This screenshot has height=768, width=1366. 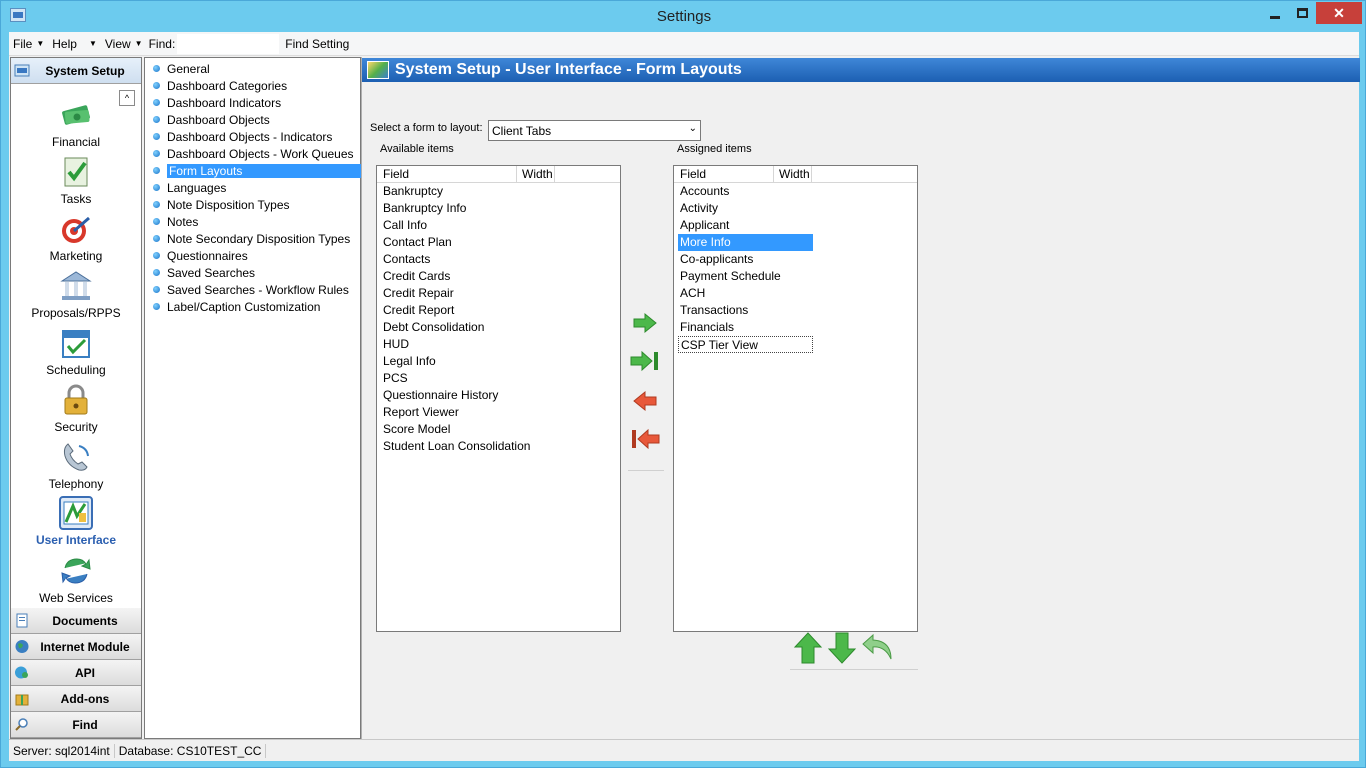 I want to click on close-button: ✕, so click(x=1339, y=13).